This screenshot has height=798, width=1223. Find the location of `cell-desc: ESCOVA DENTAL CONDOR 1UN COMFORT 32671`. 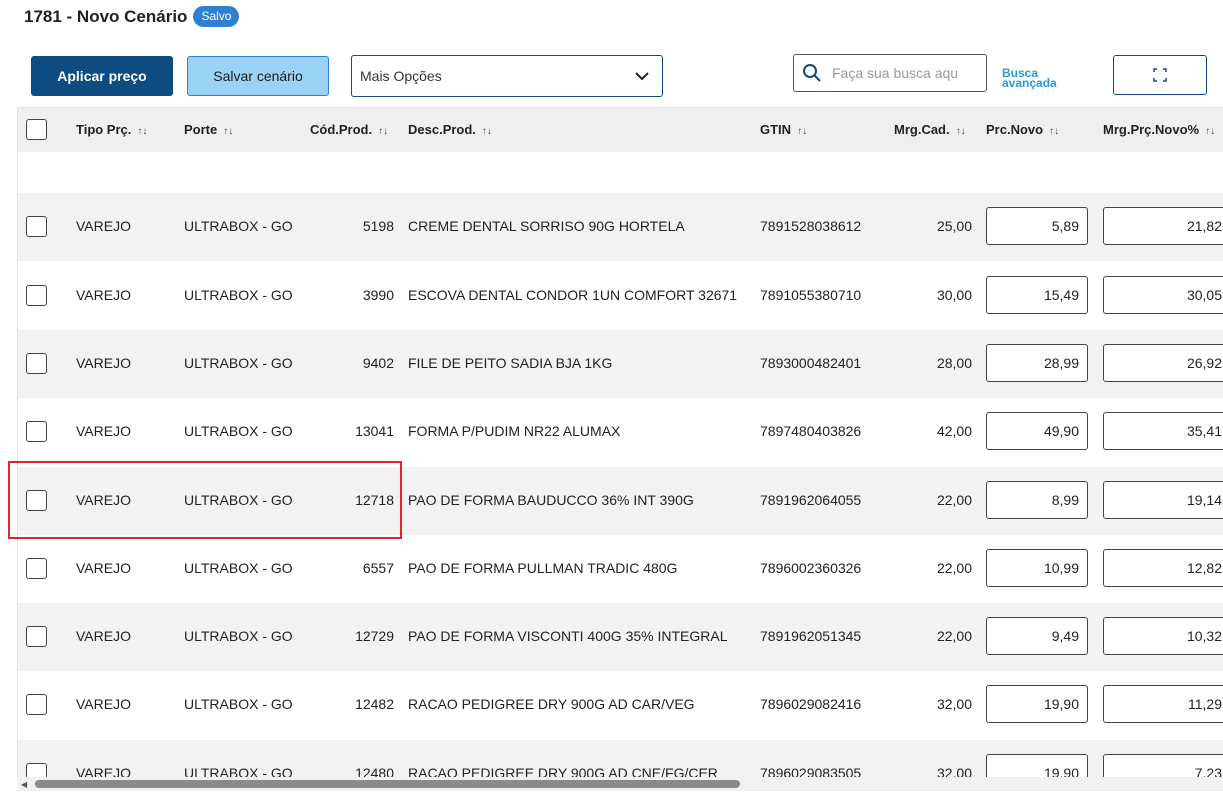

cell-desc: ESCOVA DENTAL CONDOR 1UN COMFORT 32671 is located at coordinates (573, 294).